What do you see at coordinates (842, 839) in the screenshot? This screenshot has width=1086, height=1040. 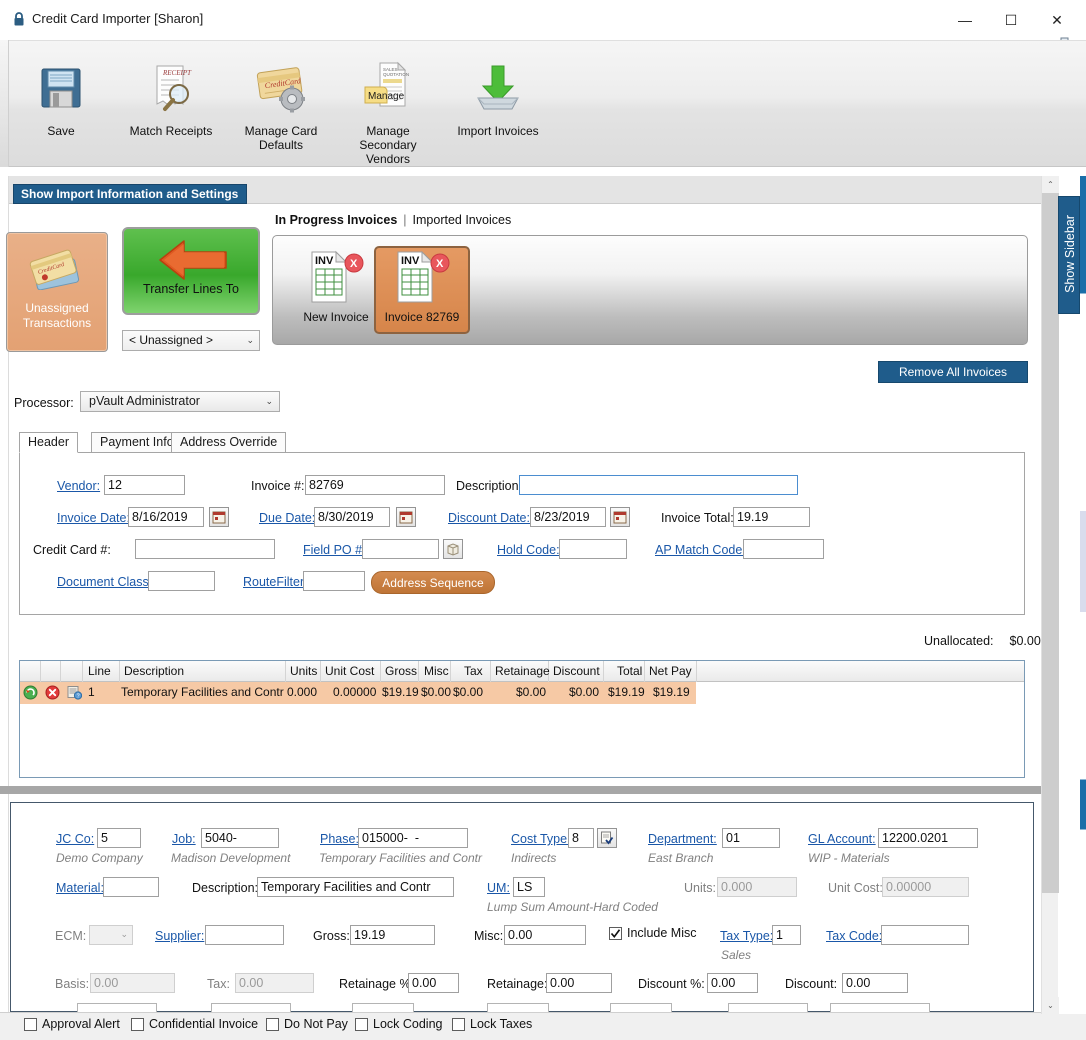 I see `gl-account-label: GL Account:` at bounding box center [842, 839].